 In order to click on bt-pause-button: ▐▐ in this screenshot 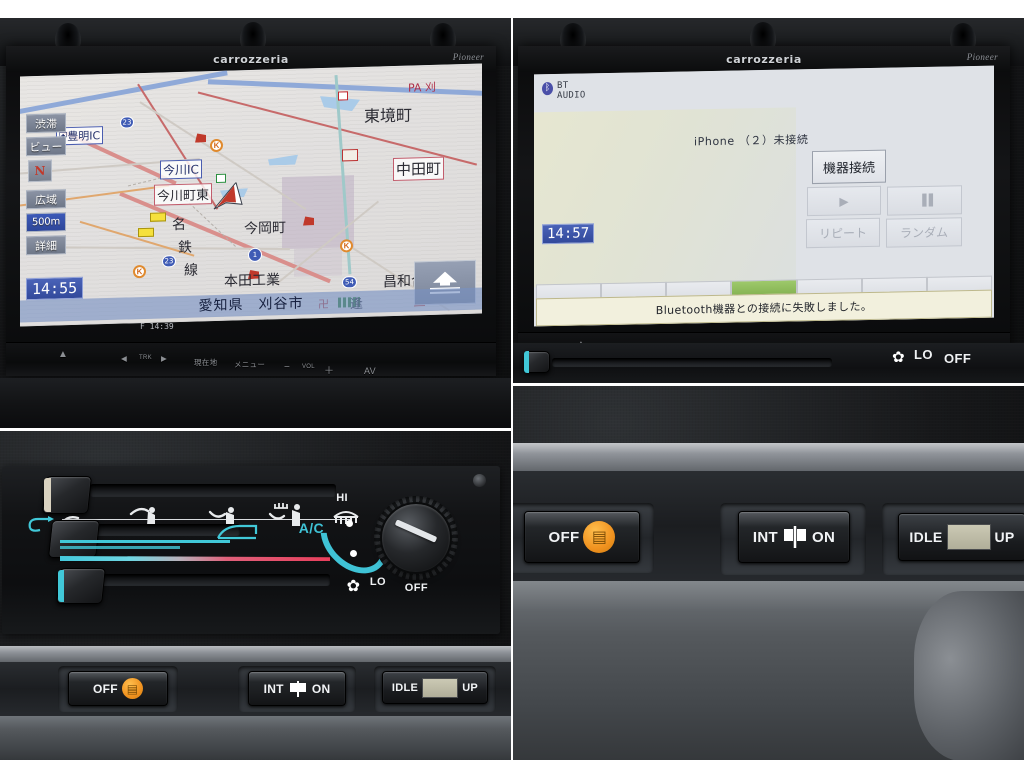, I will do `click(924, 200)`.